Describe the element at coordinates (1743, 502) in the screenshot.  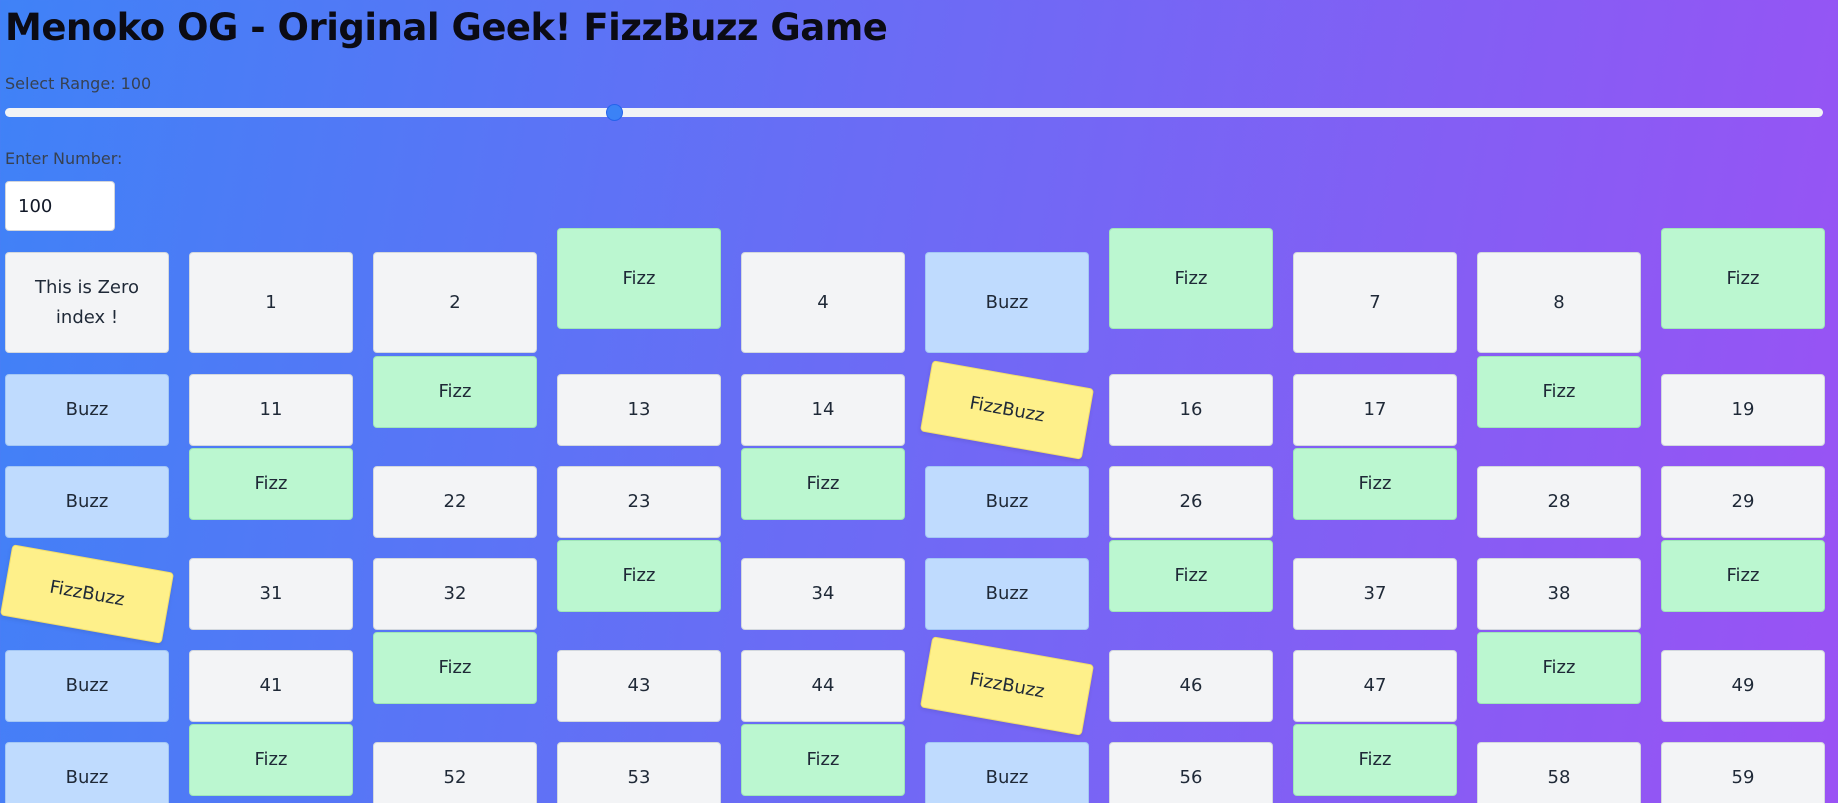
I see `grid-cell-plain: 29` at that location.